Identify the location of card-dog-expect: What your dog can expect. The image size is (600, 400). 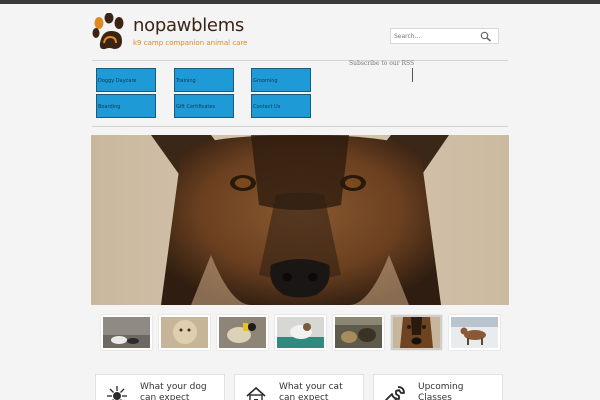
(160, 387).